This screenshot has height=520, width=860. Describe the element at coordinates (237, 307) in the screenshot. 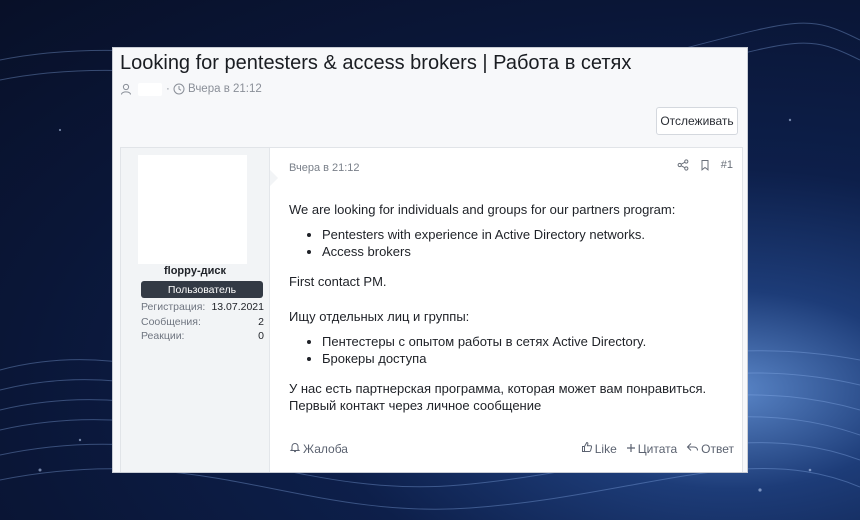

I see `stat-value: 13.07.2021` at that location.